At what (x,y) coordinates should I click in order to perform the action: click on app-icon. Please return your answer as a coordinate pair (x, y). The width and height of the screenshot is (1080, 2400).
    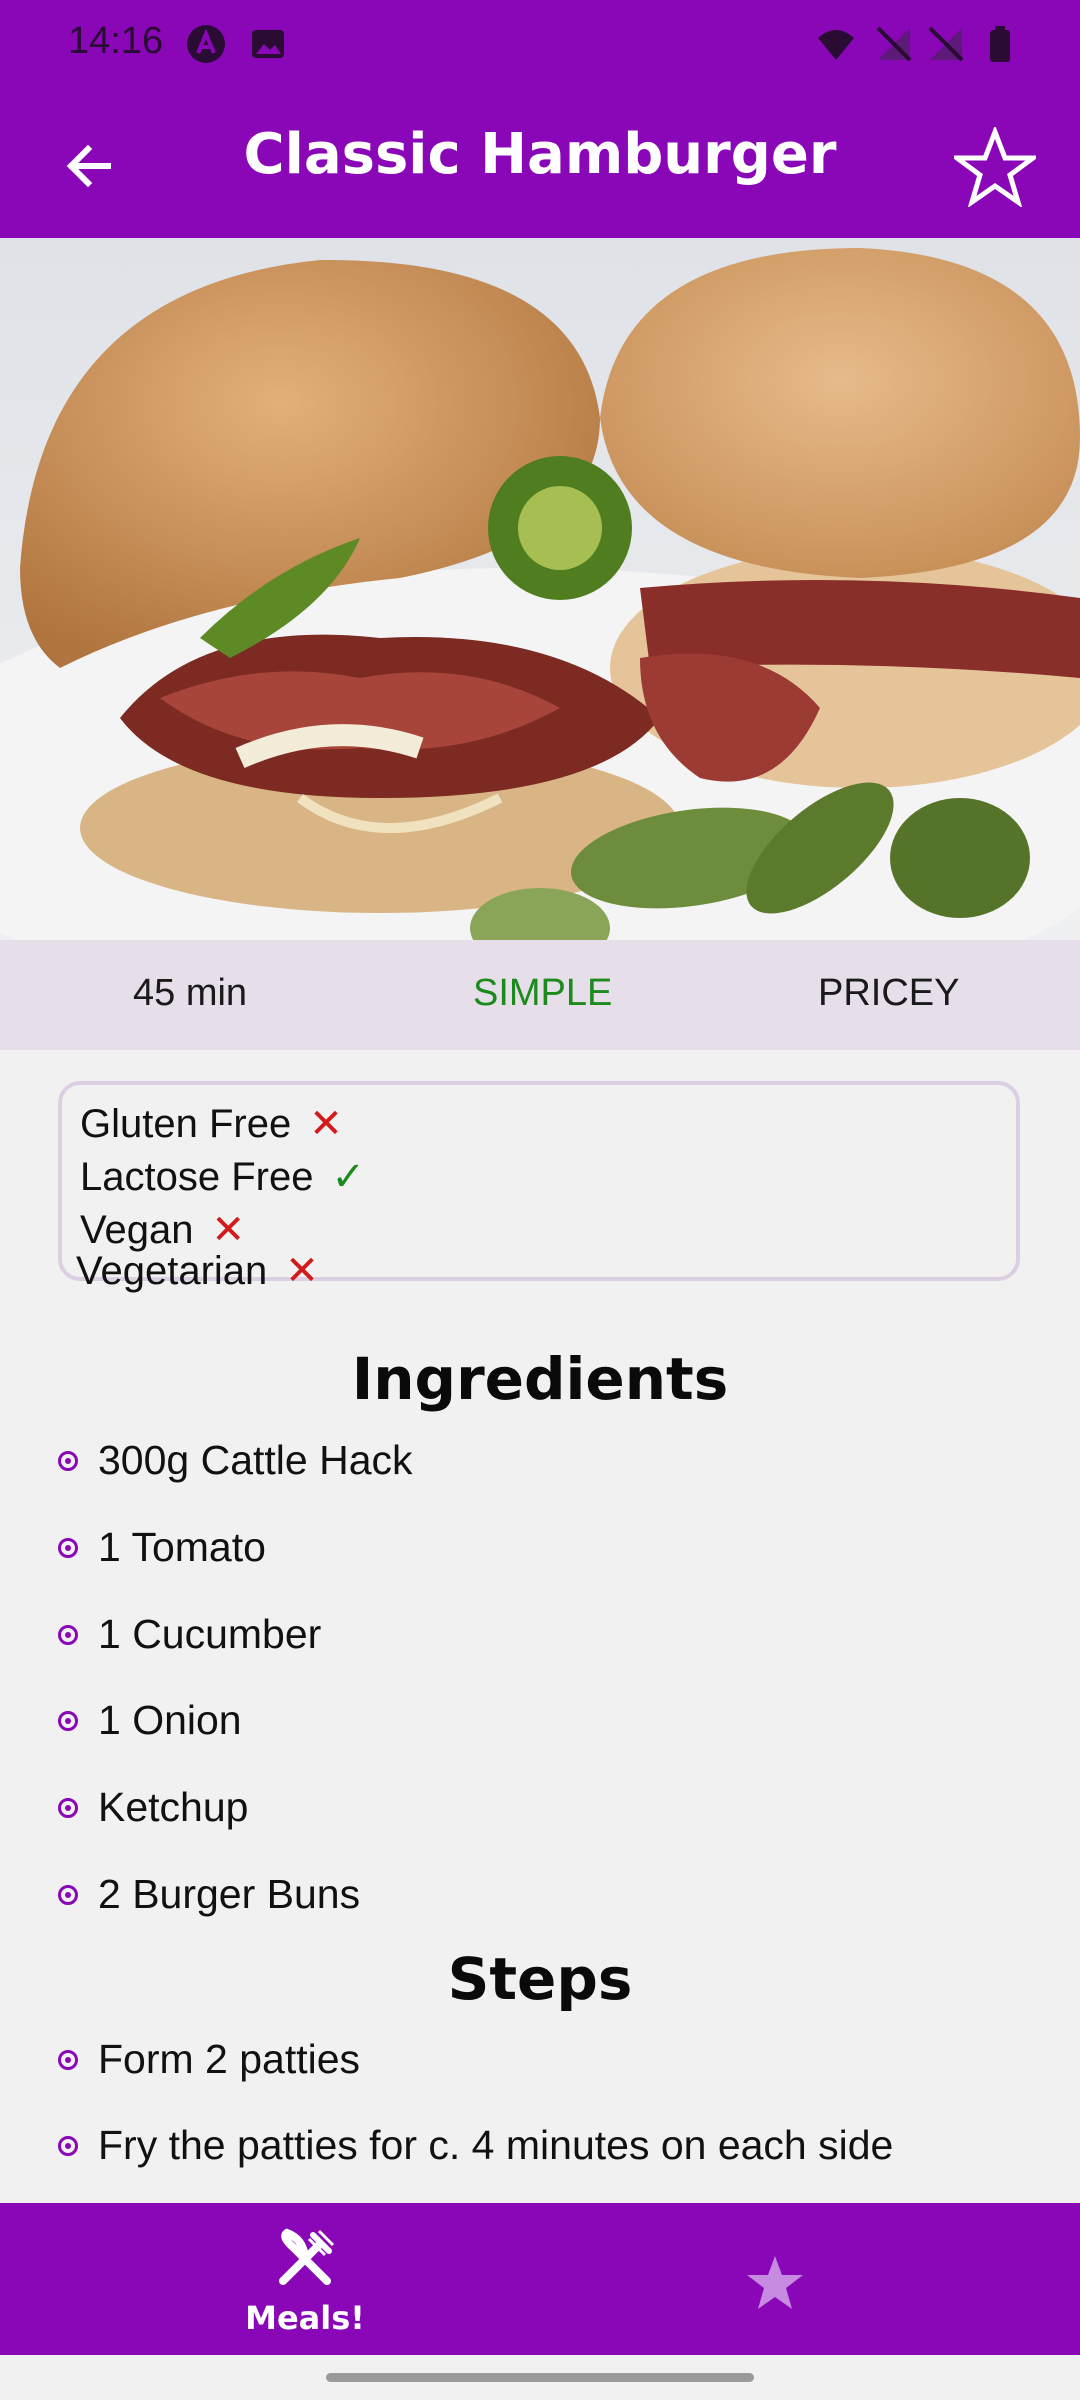
    Looking at the image, I should click on (206, 44).